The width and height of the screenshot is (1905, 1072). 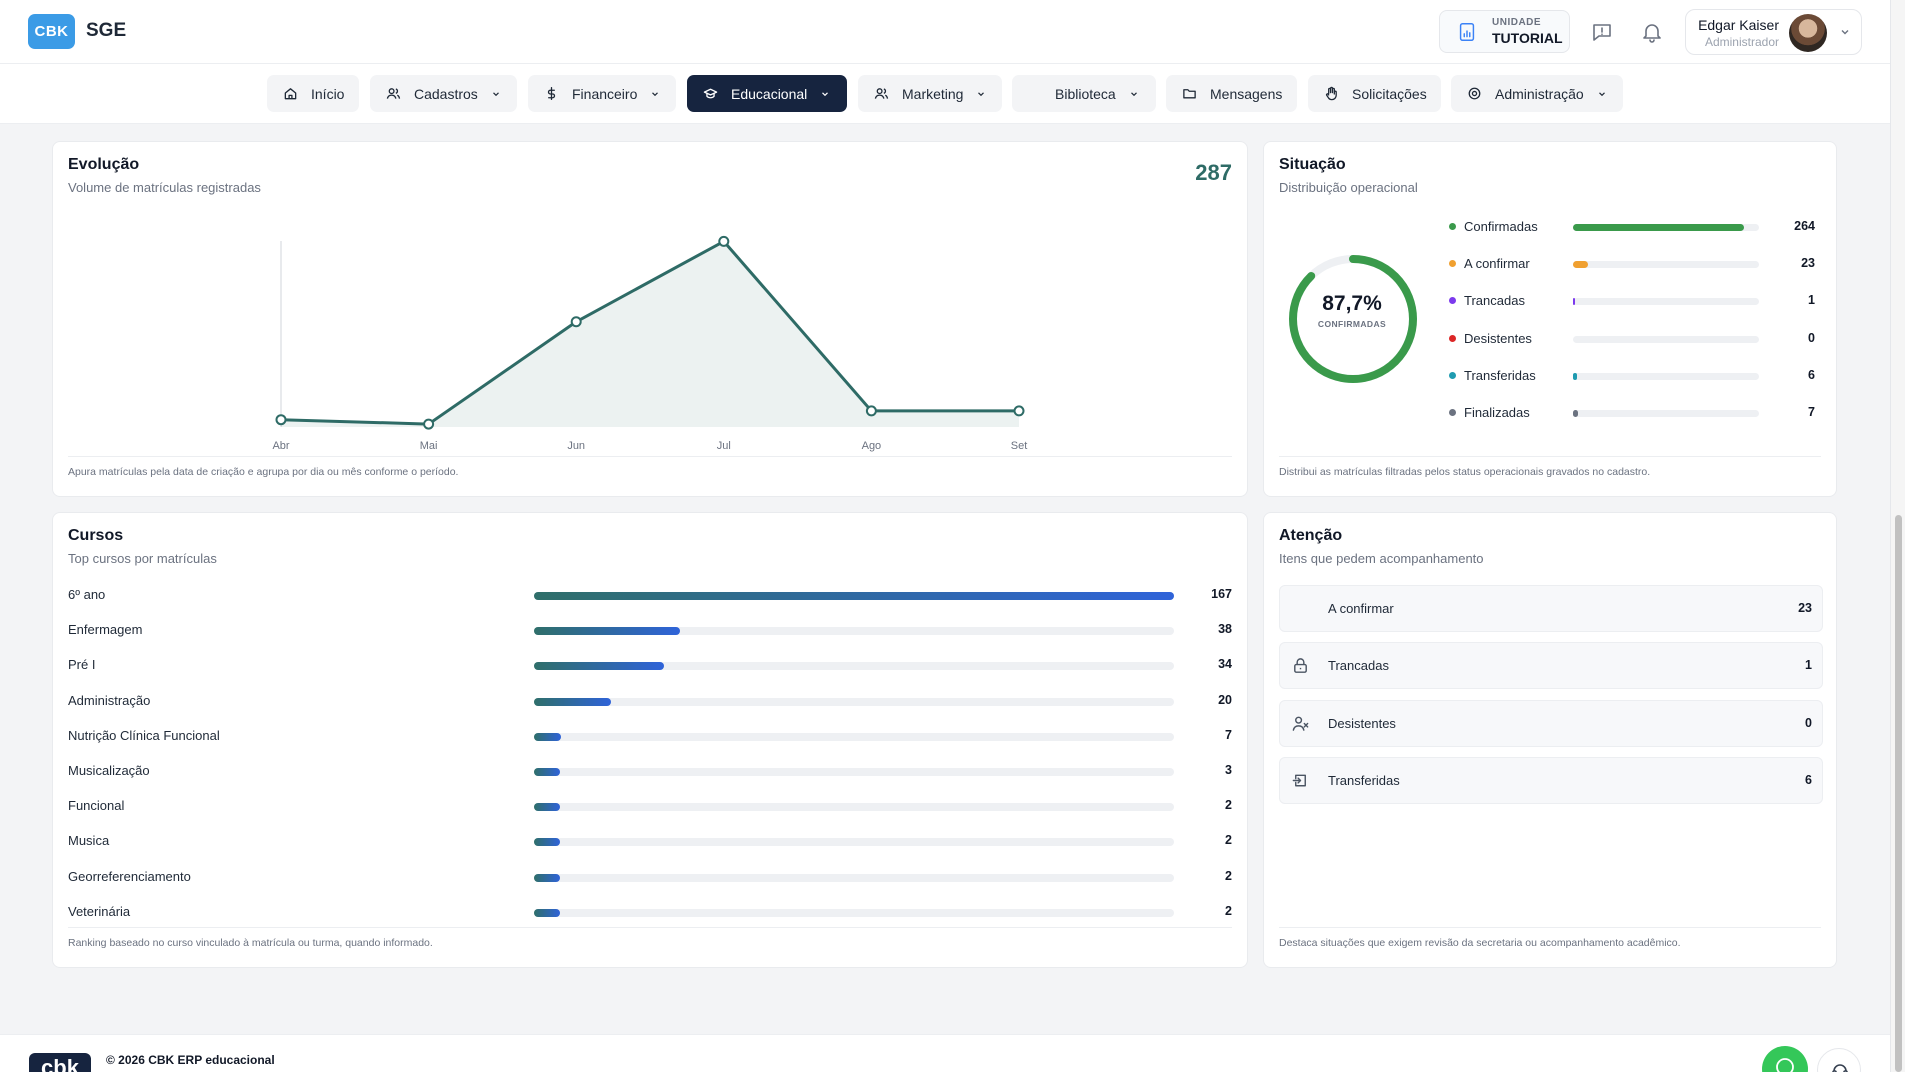 What do you see at coordinates (142, 558) in the screenshot?
I see `card-subtitle: Top cursos por matrículas` at bounding box center [142, 558].